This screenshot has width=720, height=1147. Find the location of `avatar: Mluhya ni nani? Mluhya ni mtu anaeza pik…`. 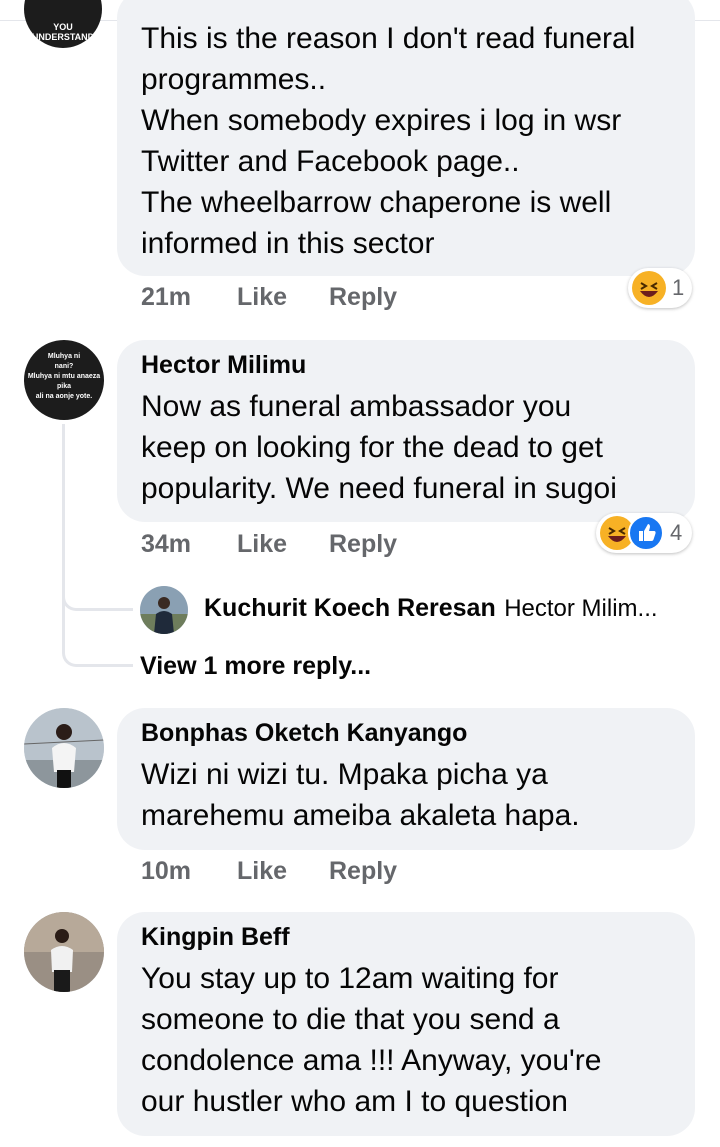

avatar: Mluhya ni nani? Mluhya ni mtu anaeza pik… is located at coordinates (64, 380).